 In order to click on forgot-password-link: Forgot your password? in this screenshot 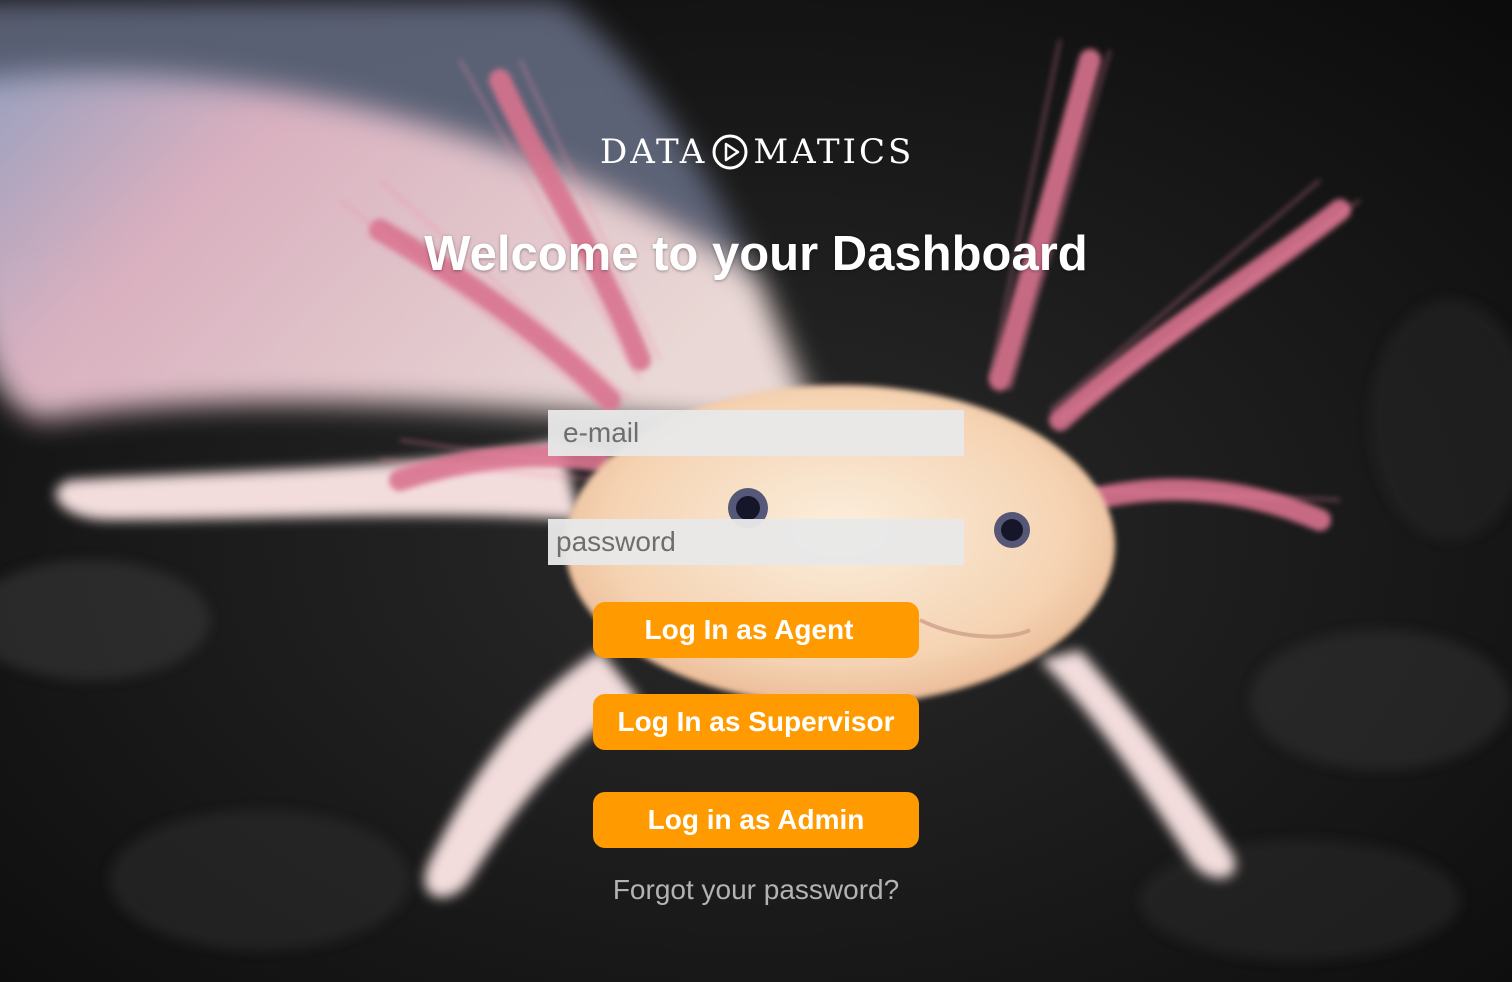, I will do `click(756, 890)`.